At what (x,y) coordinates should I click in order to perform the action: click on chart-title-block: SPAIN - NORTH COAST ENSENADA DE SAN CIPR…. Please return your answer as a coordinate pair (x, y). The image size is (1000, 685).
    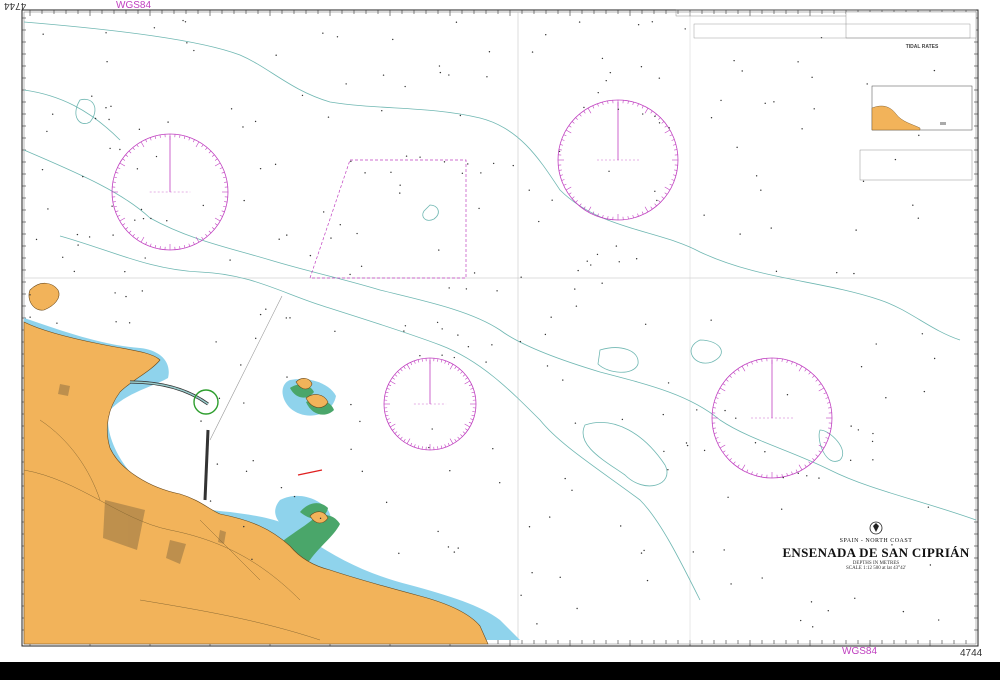
    Looking at the image, I should click on (876, 545).